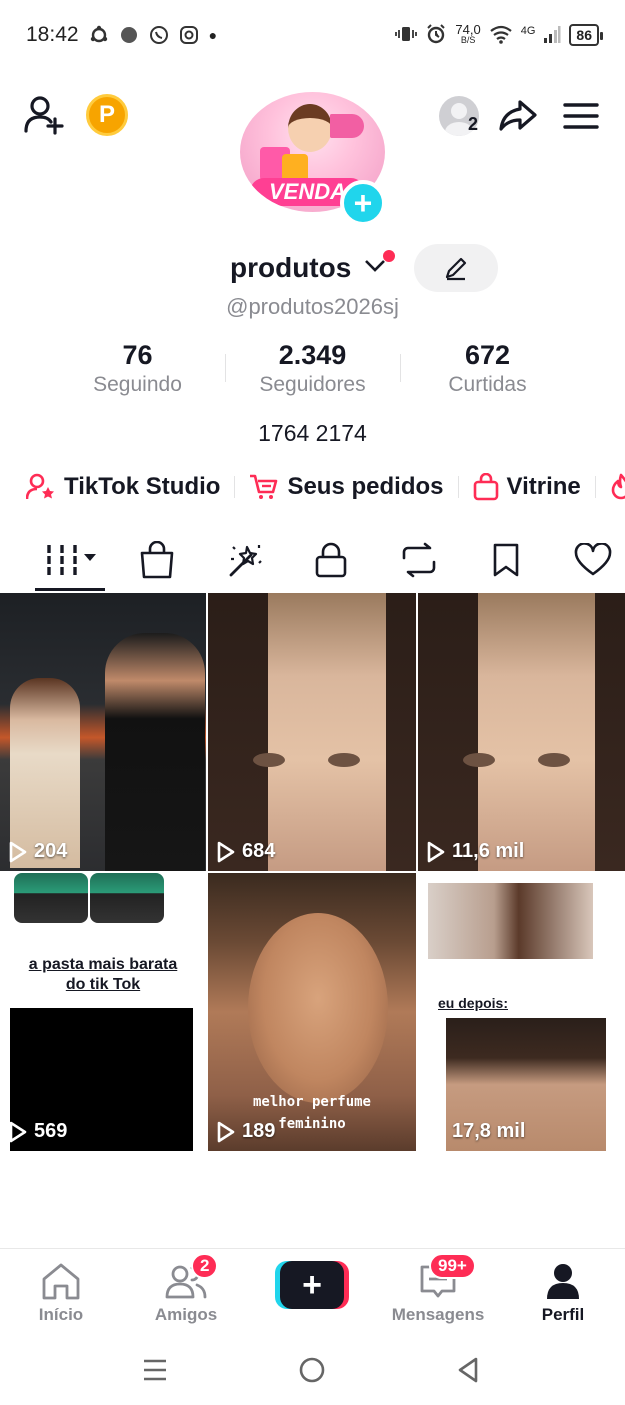 The image size is (625, 1405). Describe the element at coordinates (189, 35) in the screenshot. I see `instagram-icon` at that location.